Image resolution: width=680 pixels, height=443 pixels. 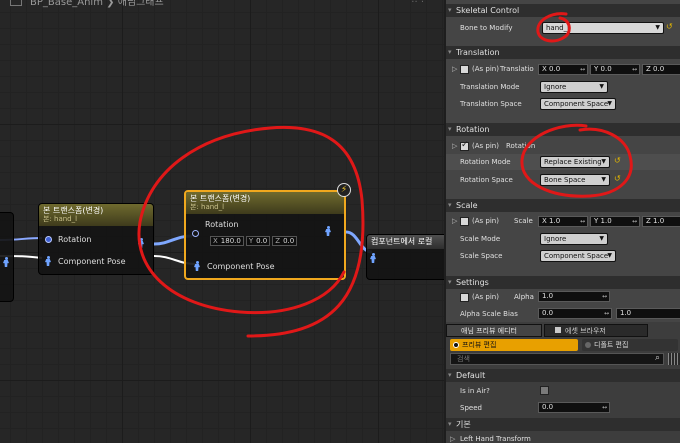 What do you see at coordinates (578, 256) in the screenshot?
I see `scale-space-combo: Component Space ▼` at bounding box center [578, 256].